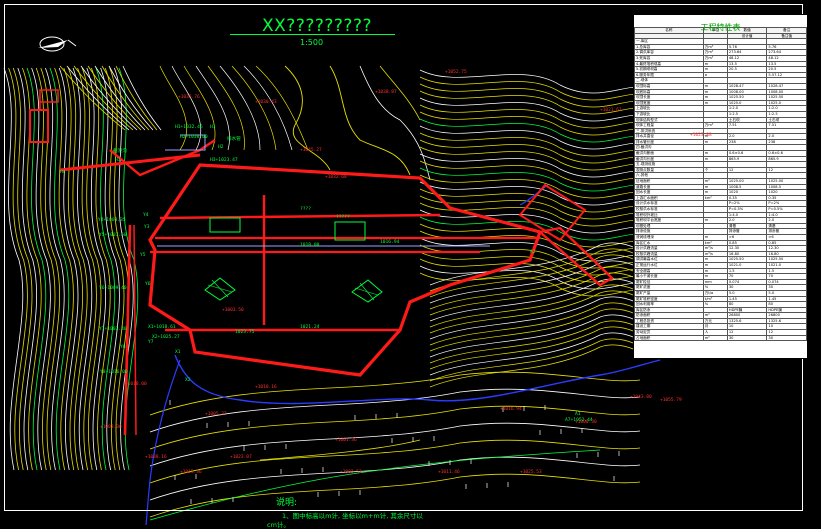 The height and width of the screenshot is (529, 821). I want to click on survey-point-label: H4, so click(63, 172).